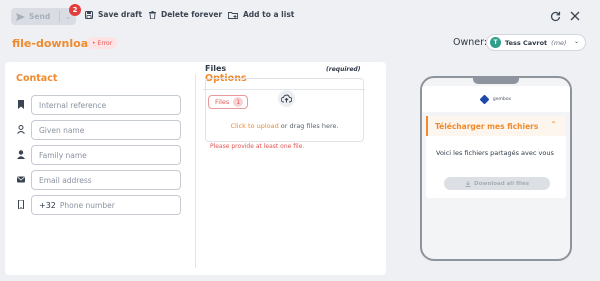 This screenshot has width=600, height=281. I want to click on files-field-label: Files, so click(216, 68).